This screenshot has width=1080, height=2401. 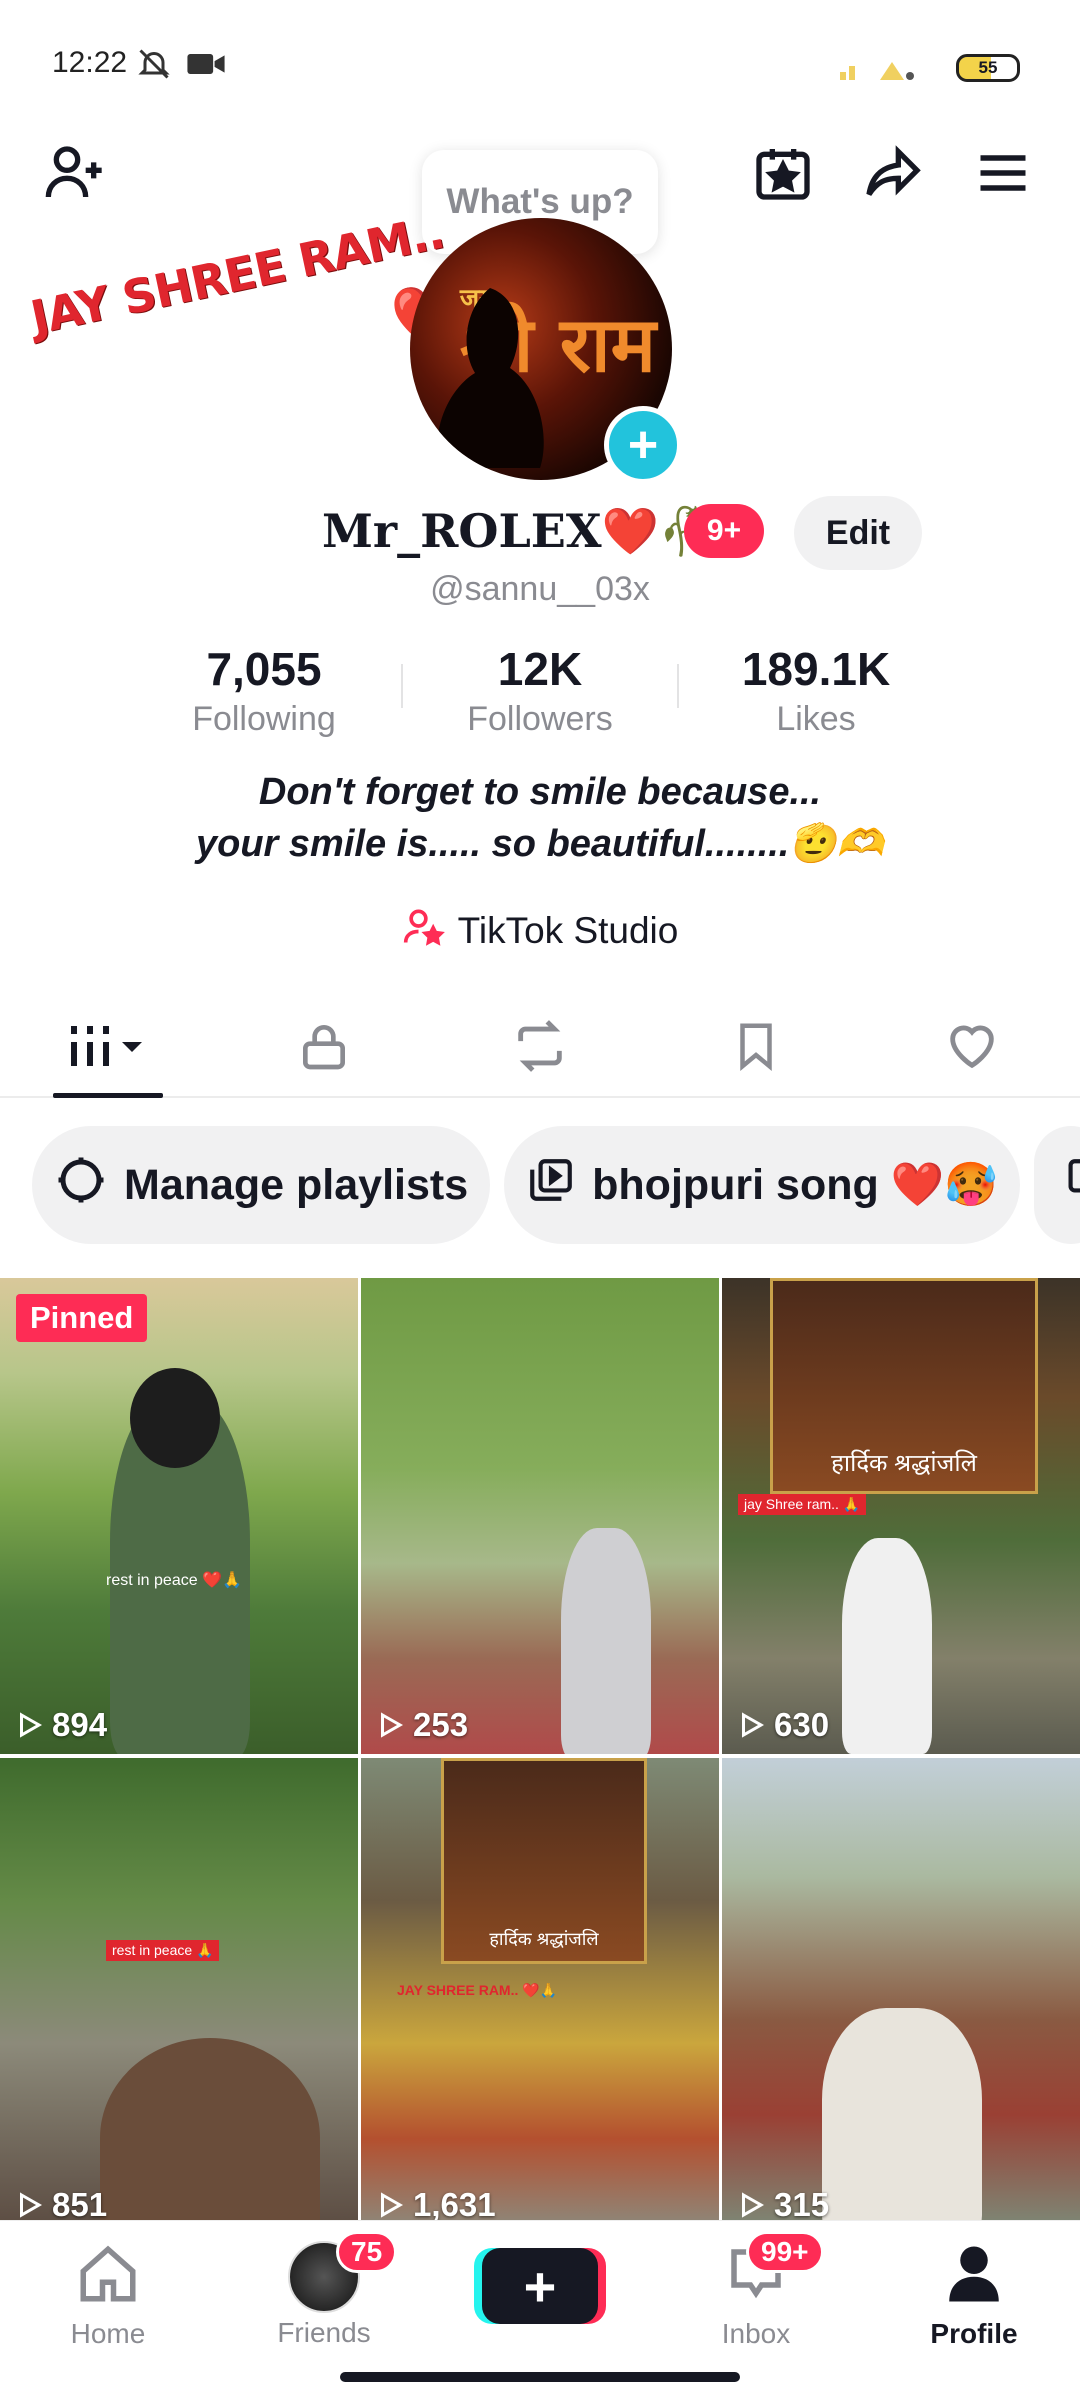 I want to click on heart-outline-icon, so click(x=972, y=1048).